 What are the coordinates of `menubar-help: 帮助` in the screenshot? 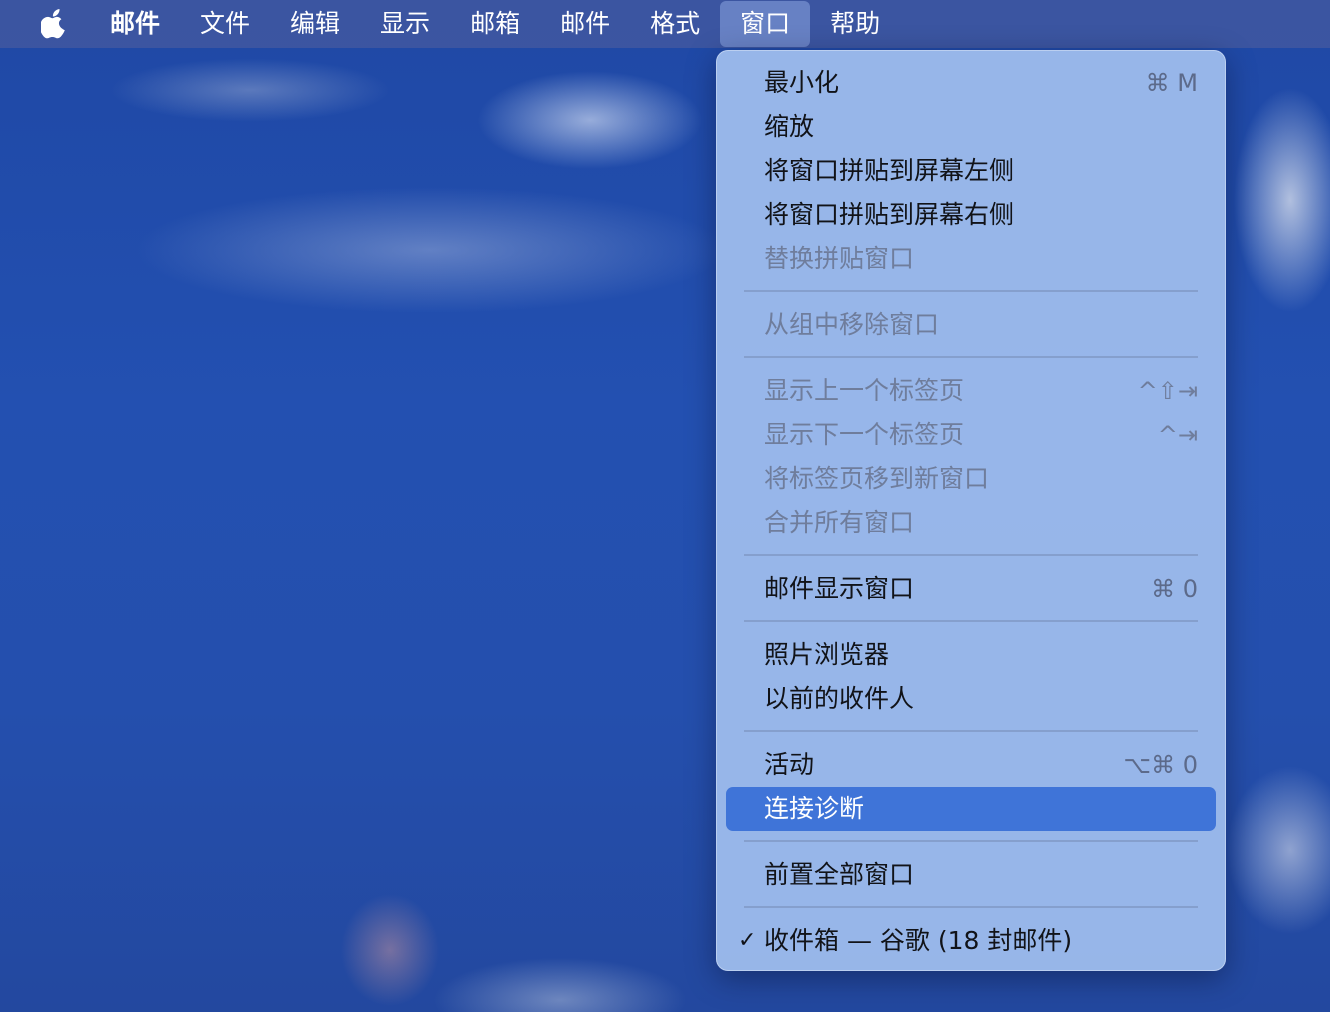 It's located at (855, 24).